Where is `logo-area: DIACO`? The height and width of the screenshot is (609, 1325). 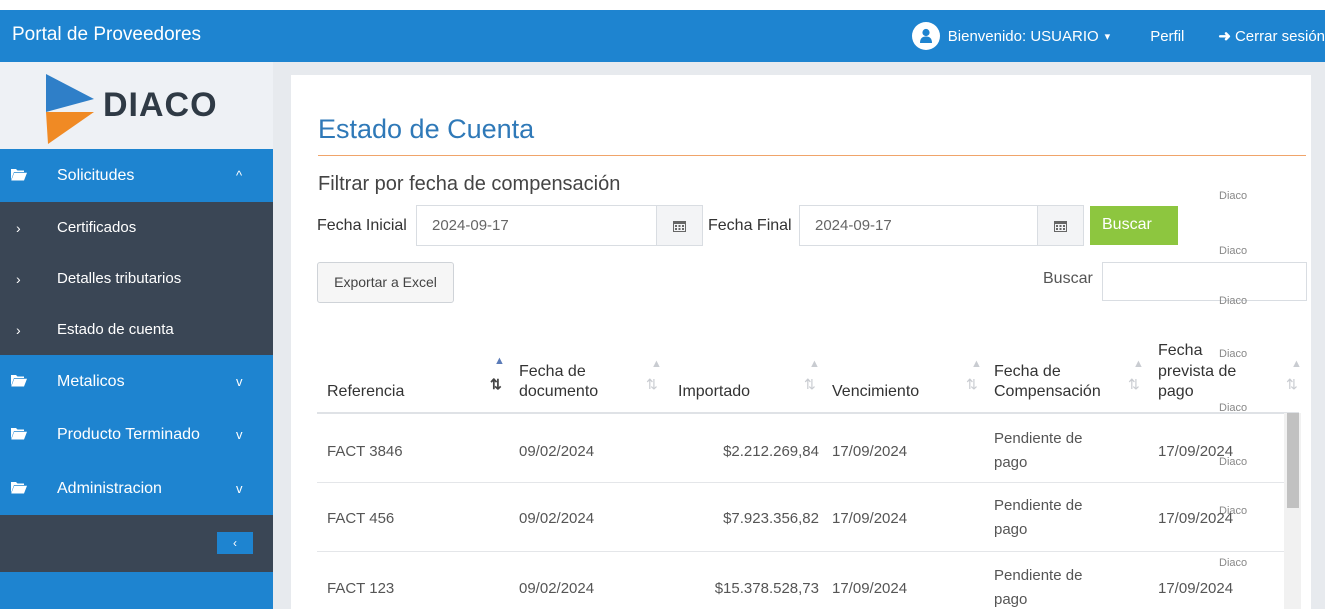 logo-area: DIACO is located at coordinates (136, 105).